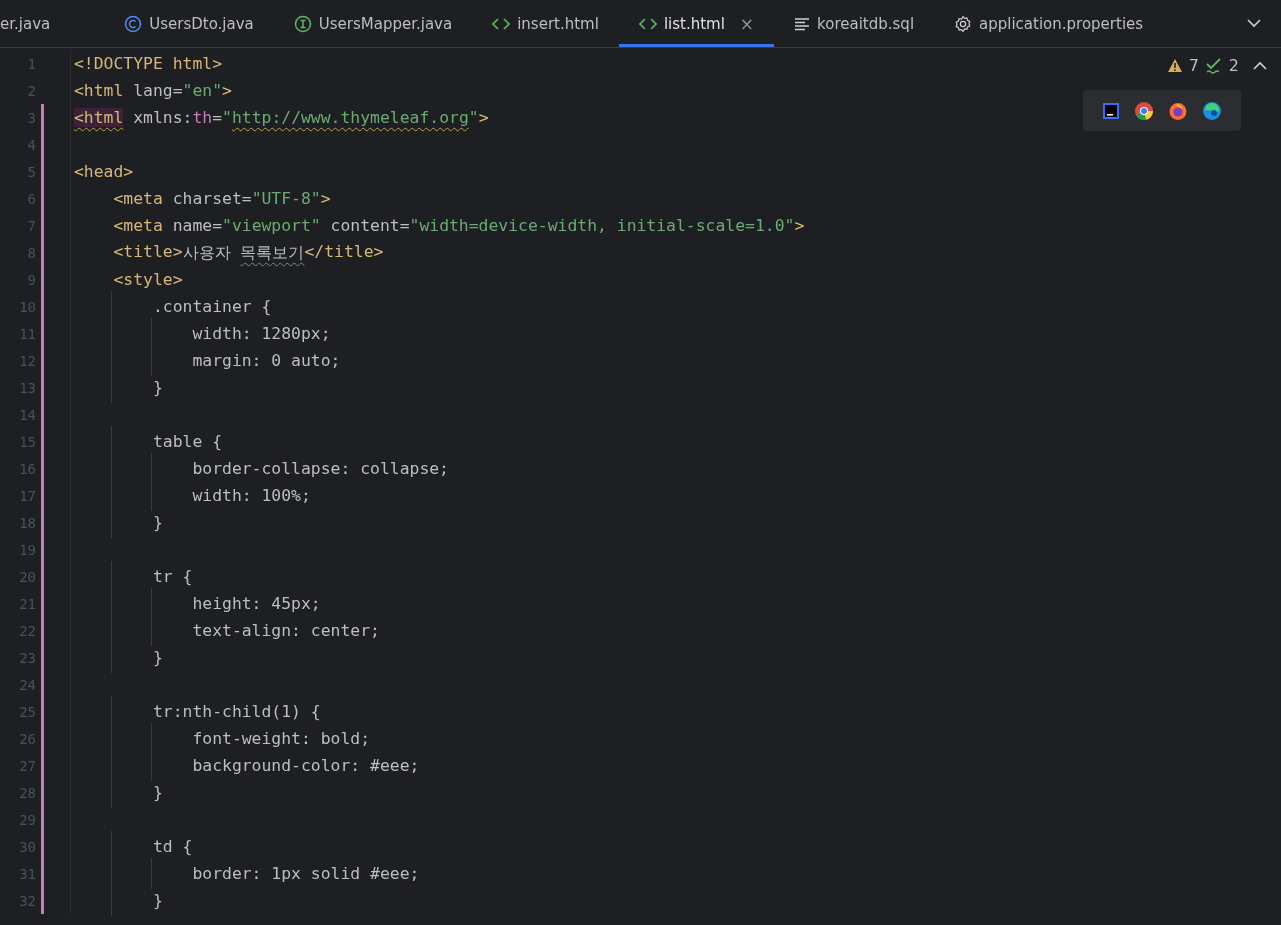 The width and height of the screenshot is (1281, 925). Describe the element at coordinates (1193, 65) in the screenshot. I see `warning-count: 7` at that location.